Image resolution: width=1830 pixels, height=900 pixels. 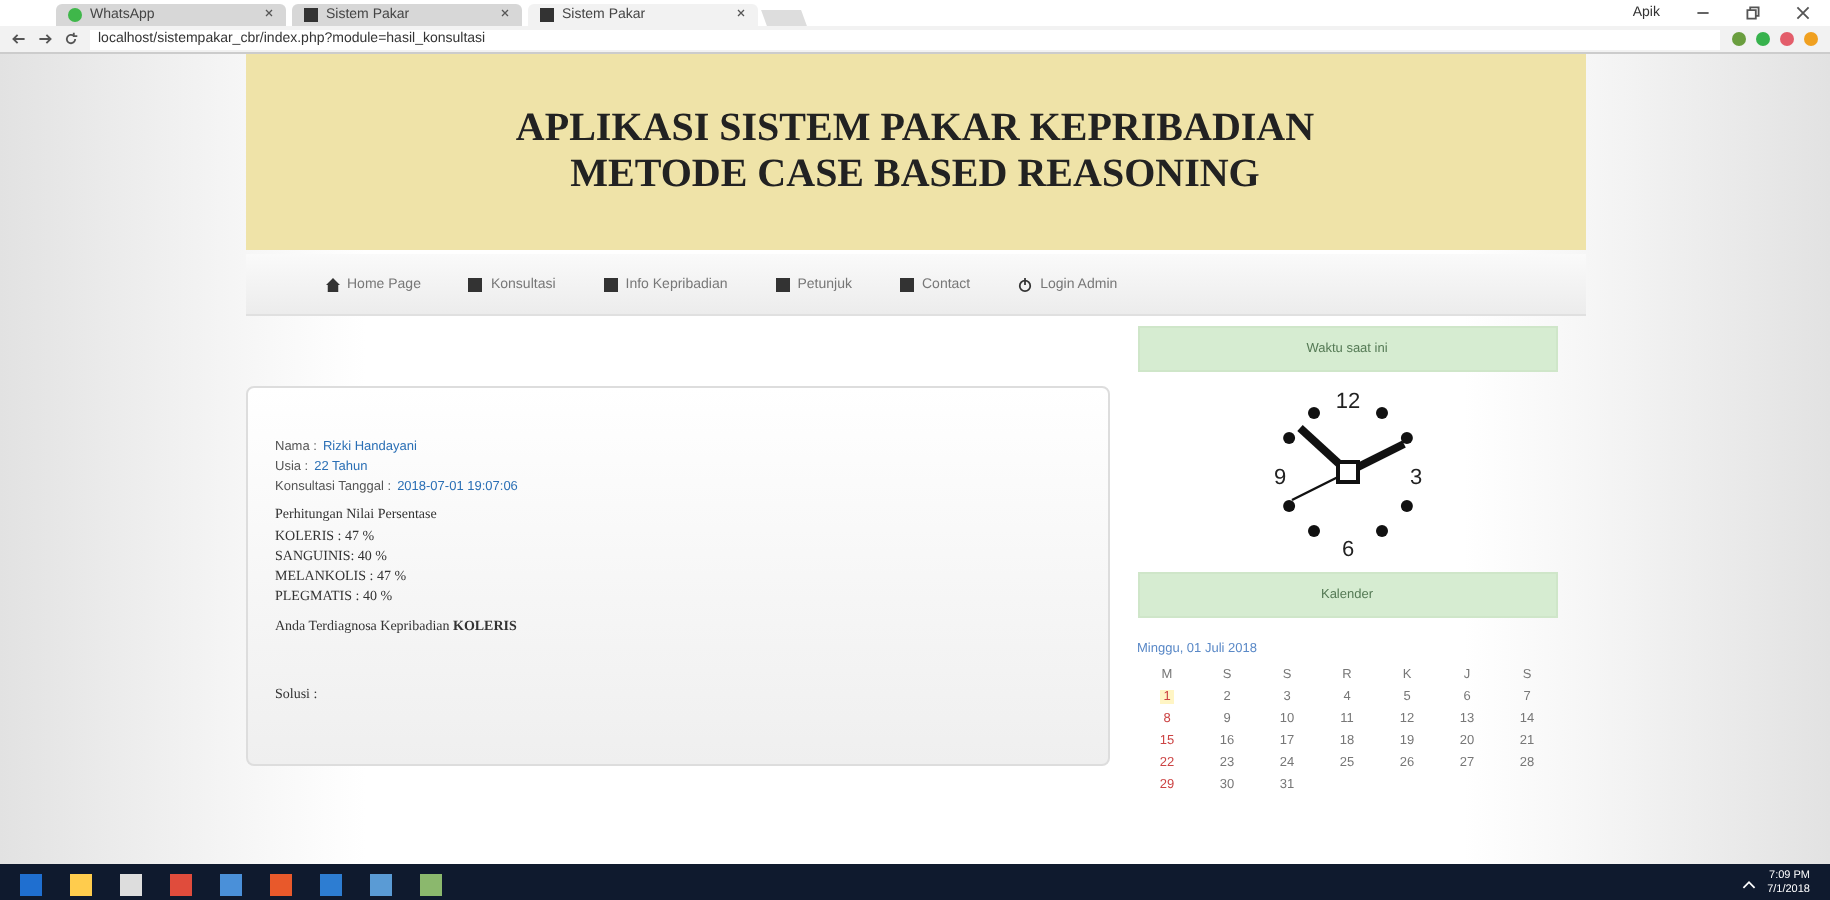 I want to click on restore-icon, so click(x=1753, y=13).